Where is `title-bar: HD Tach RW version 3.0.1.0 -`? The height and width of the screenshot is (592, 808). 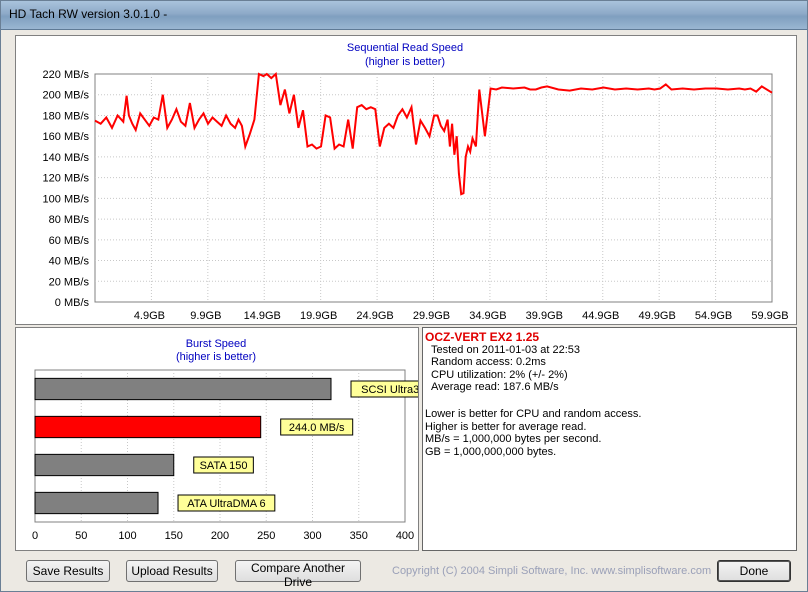 title-bar: HD Tach RW version 3.0.1.0 - is located at coordinates (404, 15).